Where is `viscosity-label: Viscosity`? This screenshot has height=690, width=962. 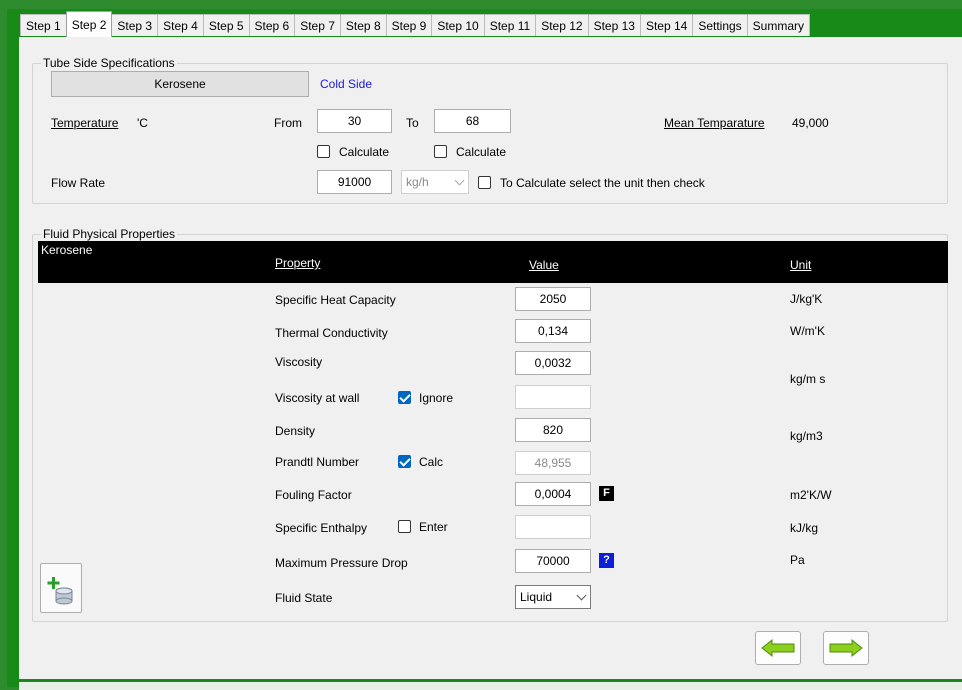
viscosity-label: Viscosity is located at coordinates (299, 362).